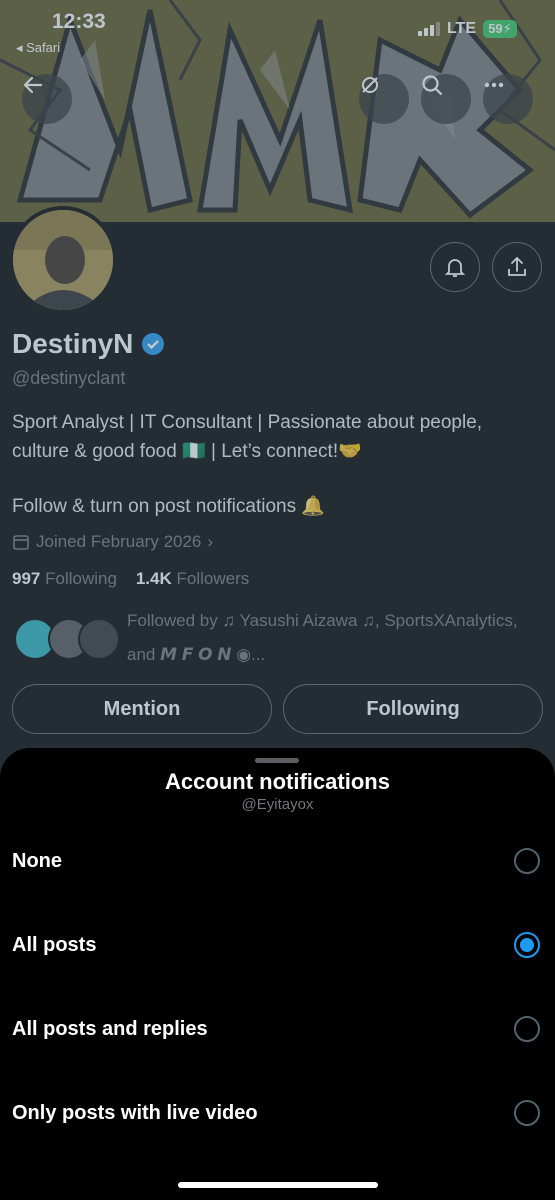  Describe the element at coordinates (278, 1185) in the screenshot. I see `home-indicator` at that location.